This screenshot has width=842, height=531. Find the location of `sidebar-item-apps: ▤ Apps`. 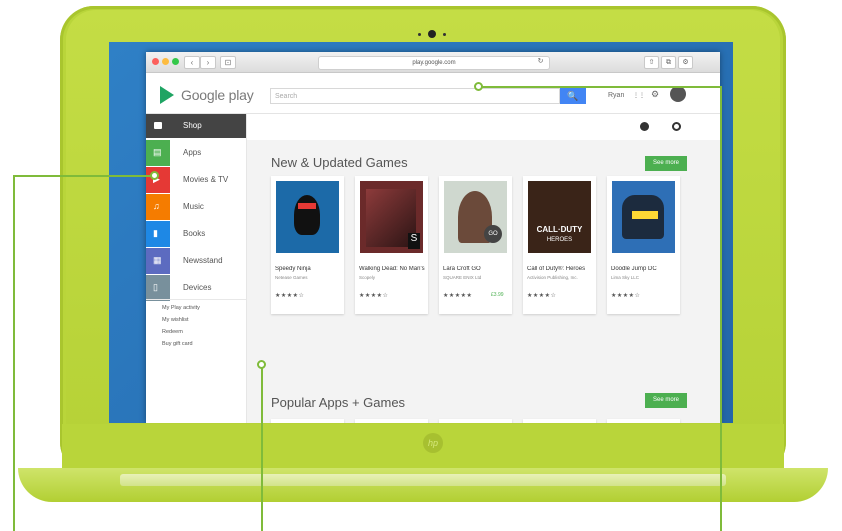

sidebar-item-apps: ▤ Apps is located at coordinates (196, 153).